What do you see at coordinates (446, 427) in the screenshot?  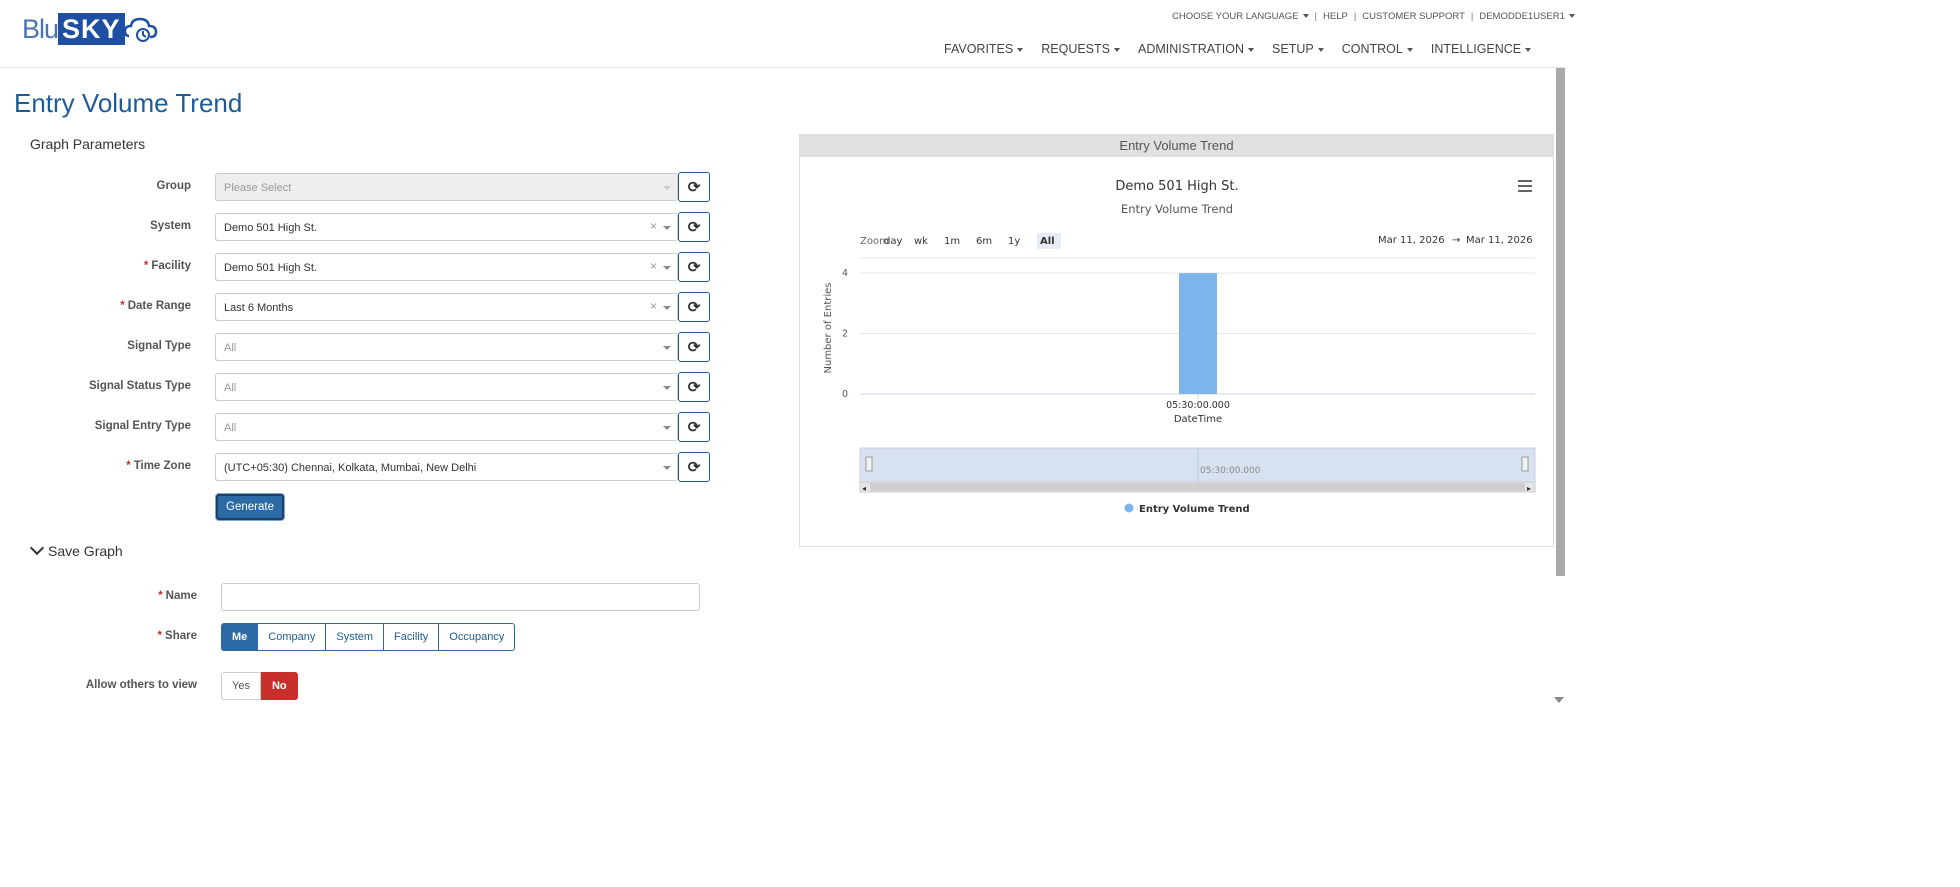 I see `signal-entry-type-select: All` at bounding box center [446, 427].